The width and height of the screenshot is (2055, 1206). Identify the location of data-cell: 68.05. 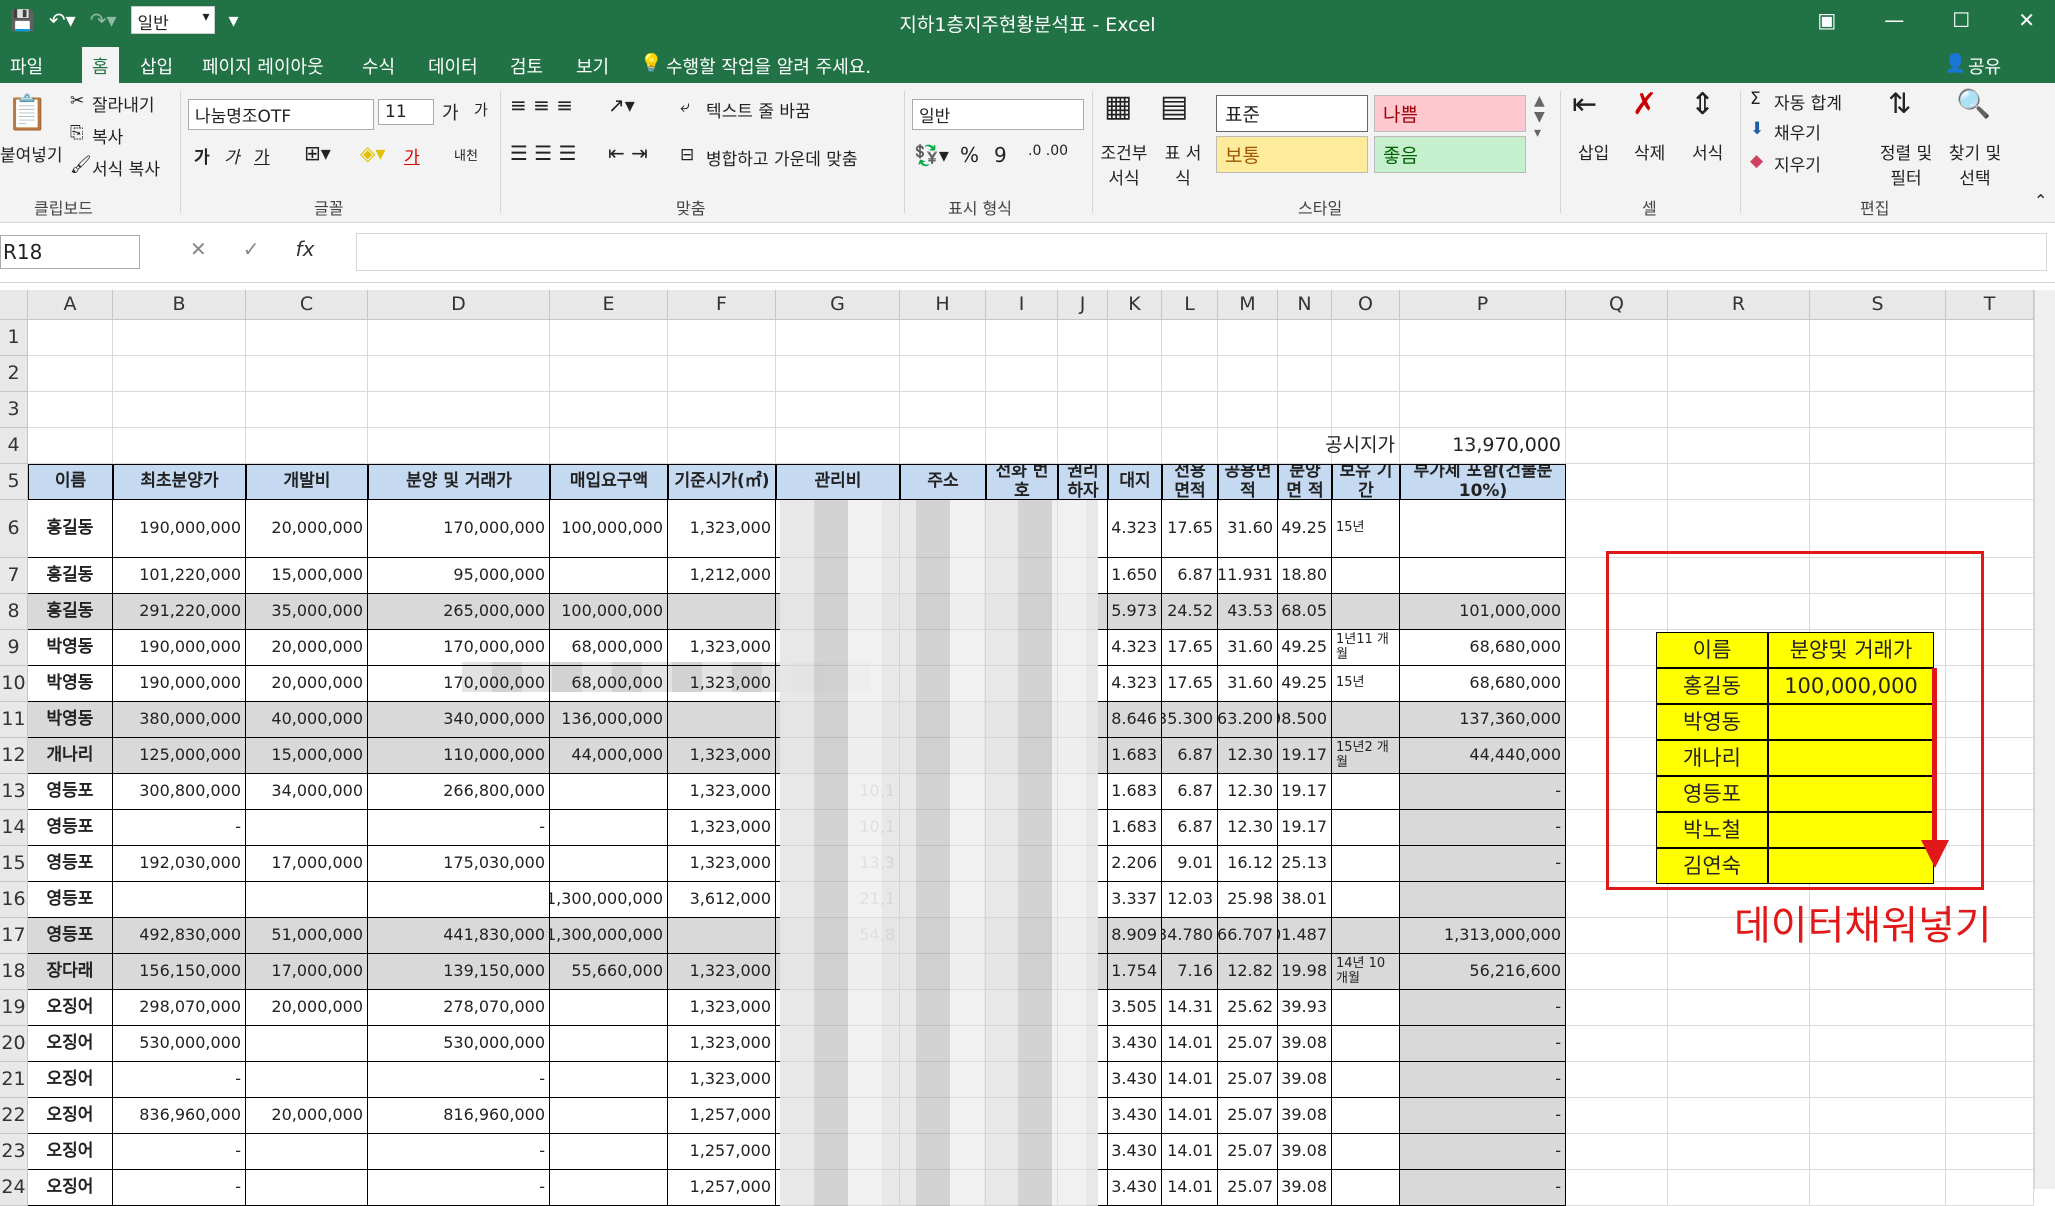
(1305, 612).